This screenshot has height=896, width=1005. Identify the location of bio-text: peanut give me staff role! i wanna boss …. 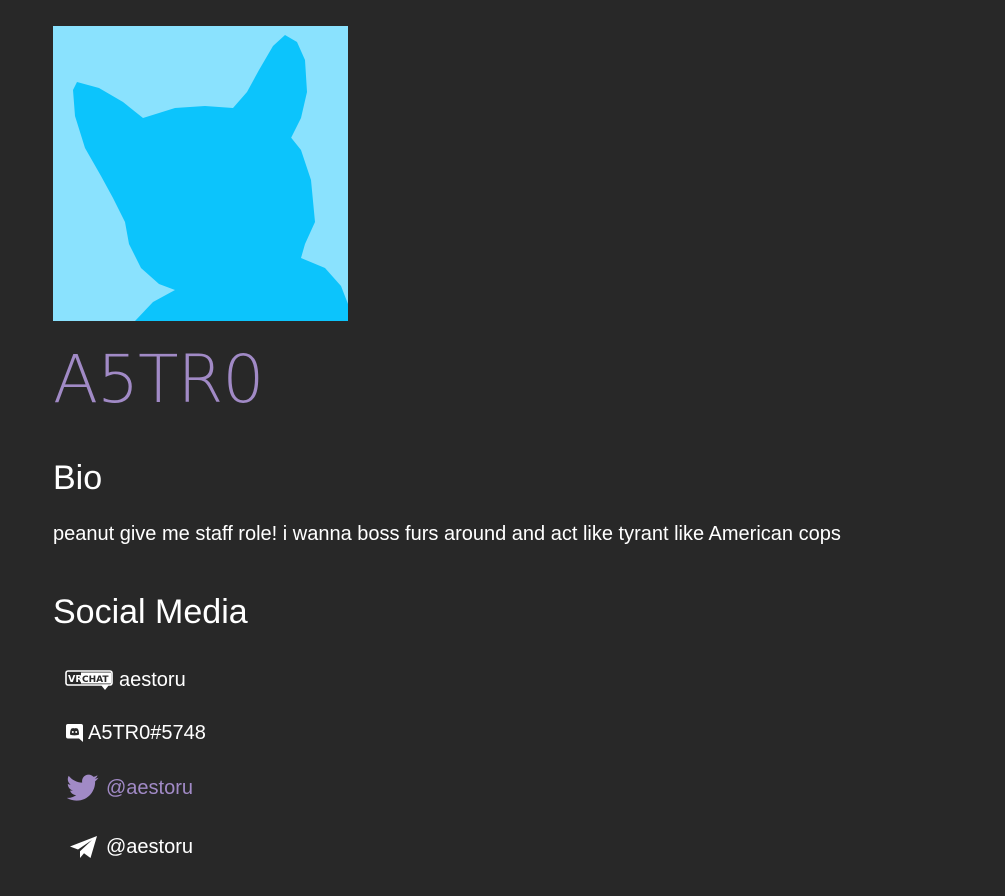
(447, 534).